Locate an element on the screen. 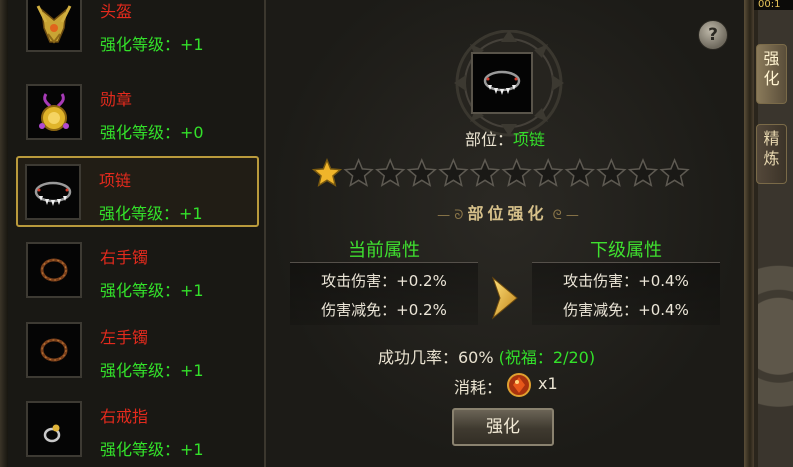  helmet-icon is located at coordinates (54, 24).